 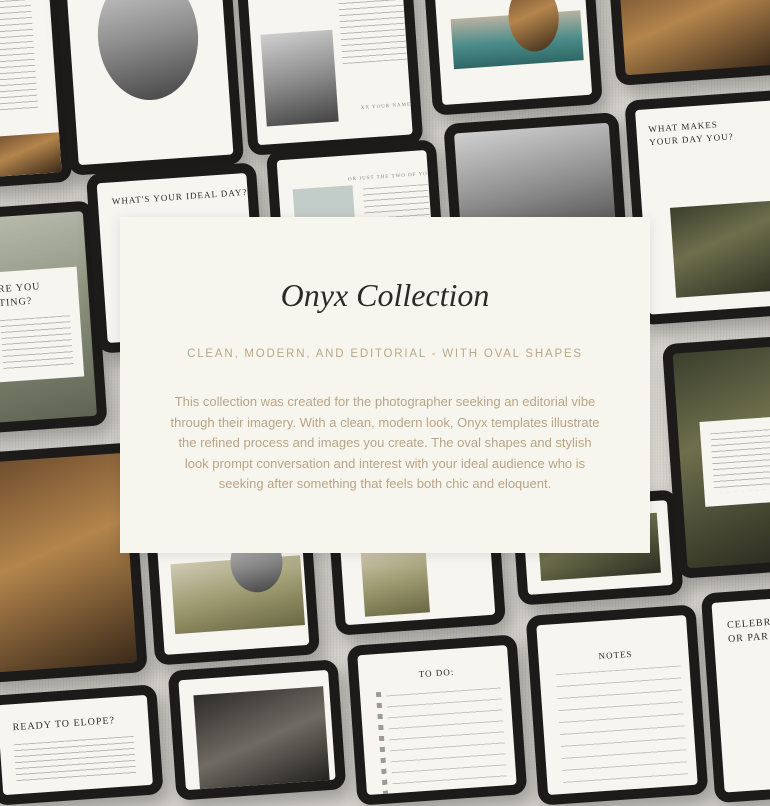 I want to click on page-caption: OR JUST THE TWO OF YOU, so click(x=390, y=177).